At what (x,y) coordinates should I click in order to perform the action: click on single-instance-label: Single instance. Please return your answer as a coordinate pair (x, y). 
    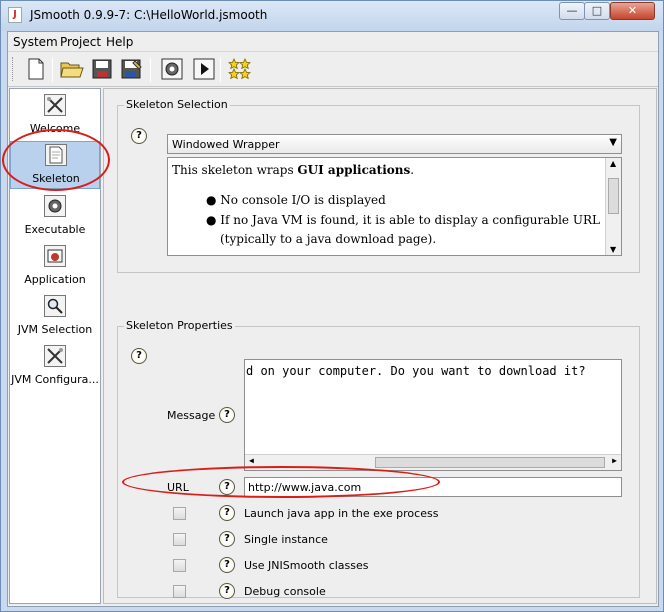
    Looking at the image, I should click on (286, 539).